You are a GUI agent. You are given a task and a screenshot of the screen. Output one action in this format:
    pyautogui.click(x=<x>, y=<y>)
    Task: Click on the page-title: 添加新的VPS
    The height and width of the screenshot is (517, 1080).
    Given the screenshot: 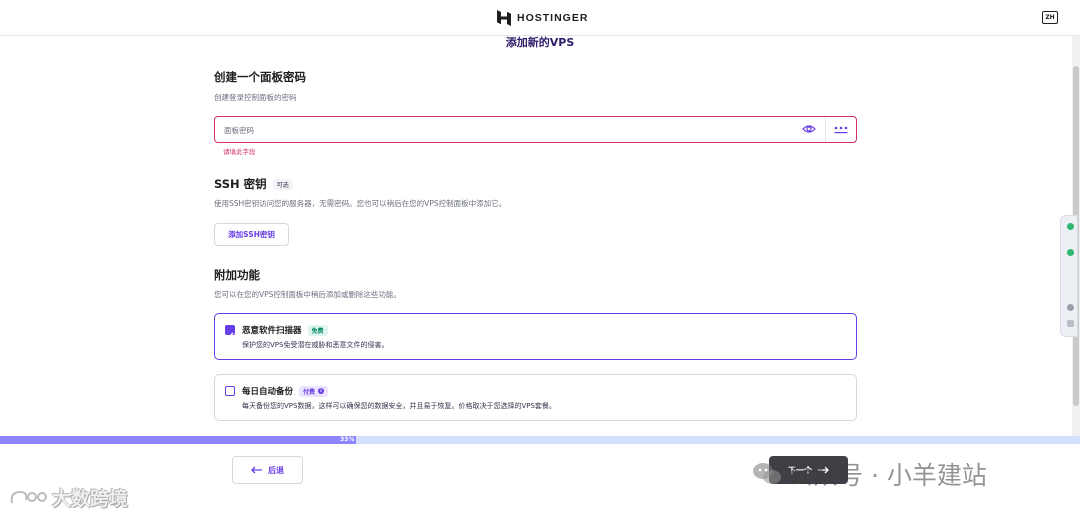 What is the action you would take?
    pyautogui.click(x=540, y=42)
    